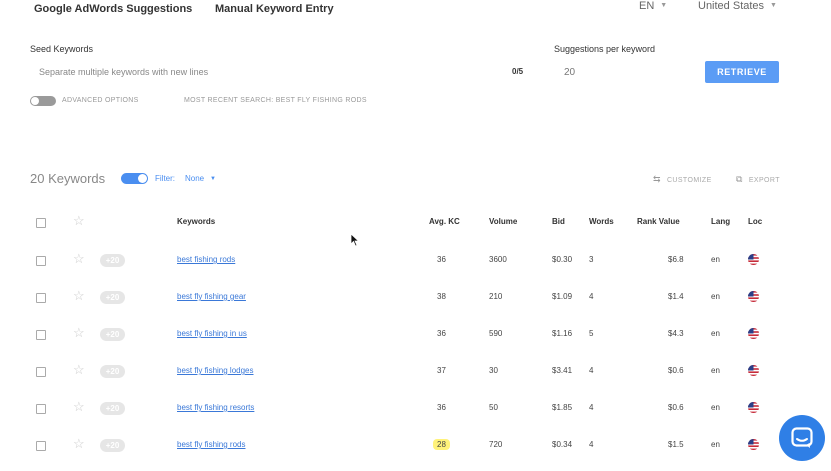 This screenshot has width=831, height=471. I want to click on sliders-icon: ⇆, so click(657, 179).